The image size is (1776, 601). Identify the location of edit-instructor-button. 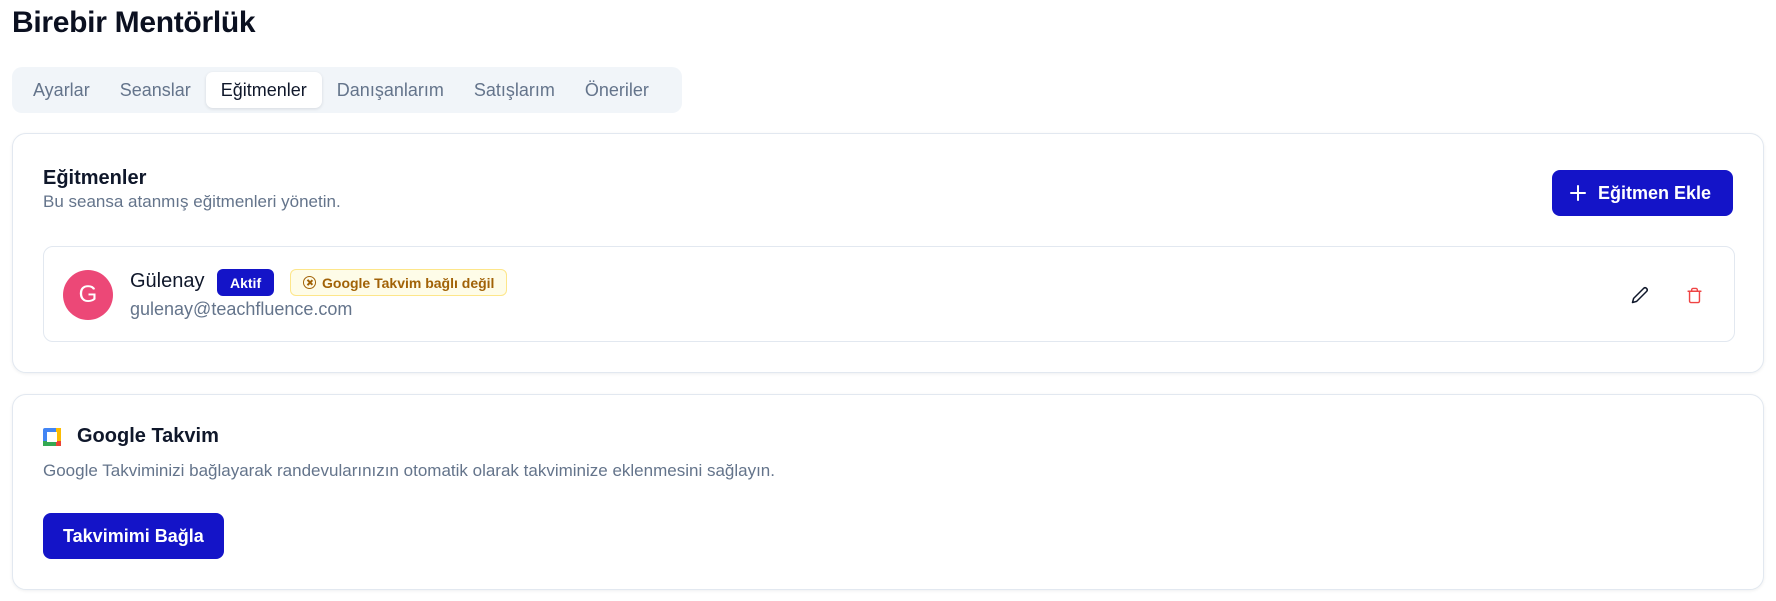
(1640, 295).